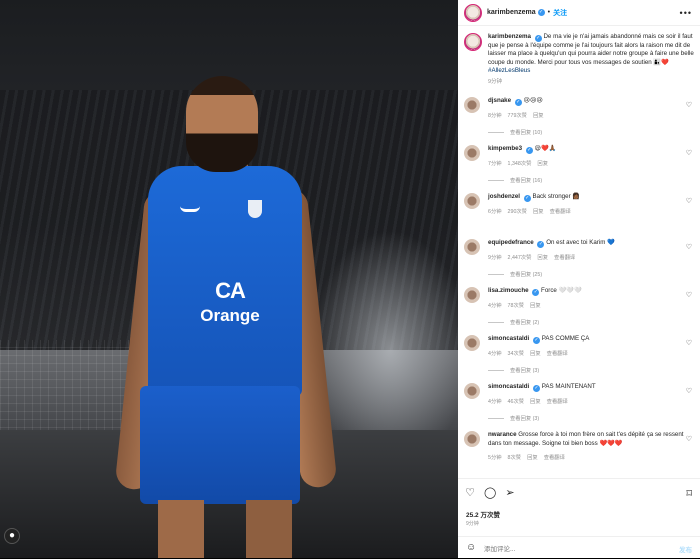  What do you see at coordinates (516, 354) in the screenshot?
I see `comment-likes: 34次赞` at bounding box center [516, 354].